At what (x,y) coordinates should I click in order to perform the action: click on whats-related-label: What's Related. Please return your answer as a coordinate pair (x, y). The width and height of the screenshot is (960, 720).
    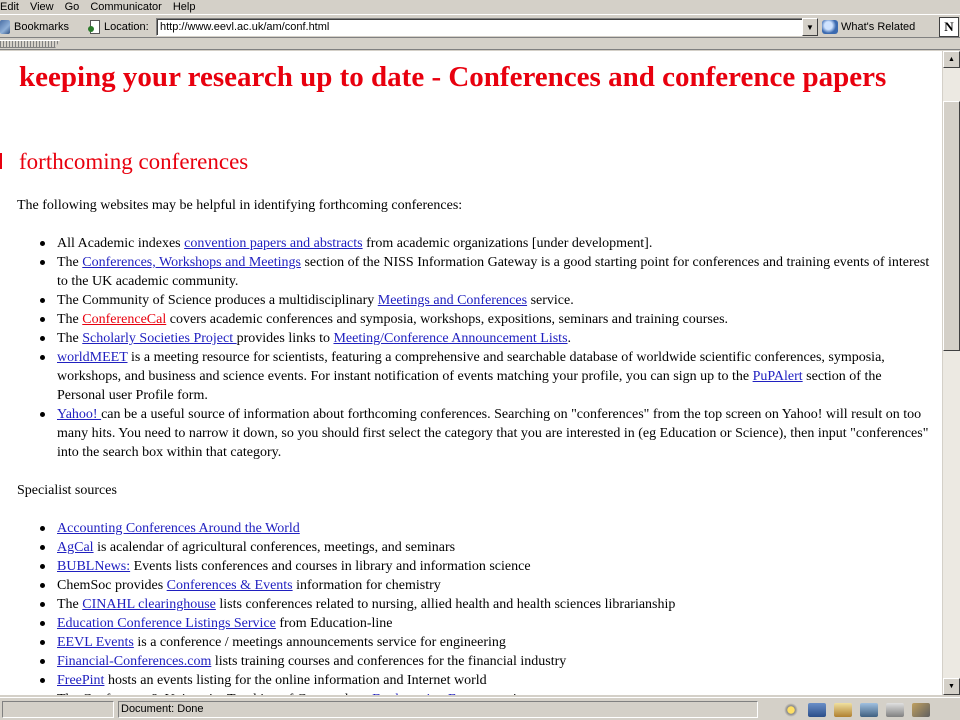
    Looking at the image, I should click on (878, 27).